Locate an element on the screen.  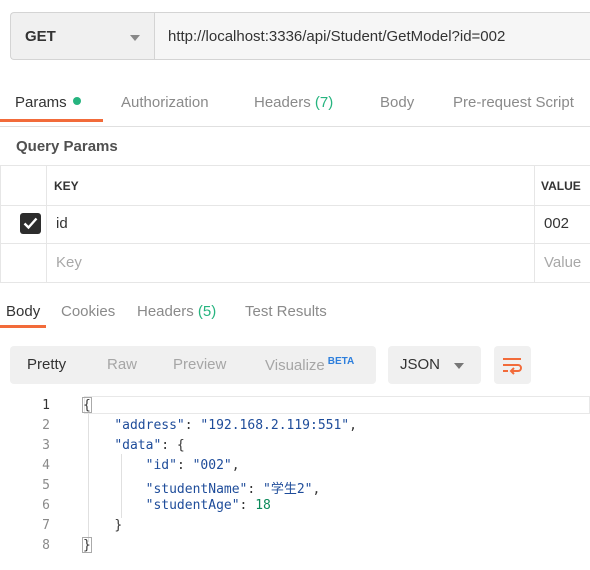
tab-headers-count: (7) is located at coordinates (324, 102).